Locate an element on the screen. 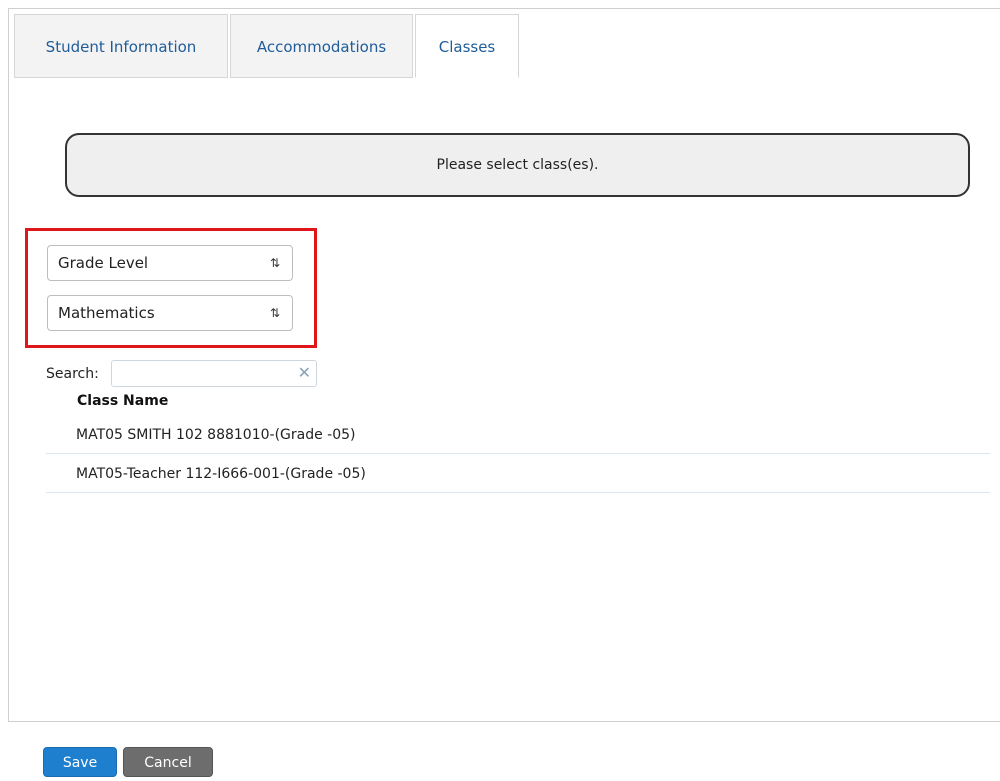  subject-select-value: Mathematics is located at coordinates (106, 313).